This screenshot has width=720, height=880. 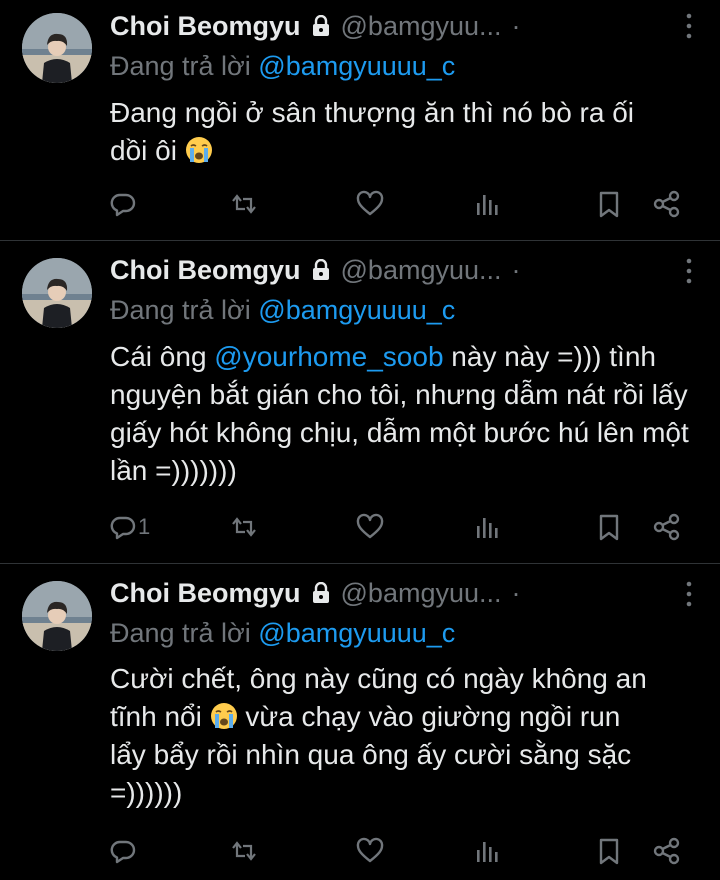 What do you see at coordinates (429, 716) in the screenshot?
I see `tweet-text-segment: vừa chạy vào giường ngồi run` at bounding box center [429, 716].